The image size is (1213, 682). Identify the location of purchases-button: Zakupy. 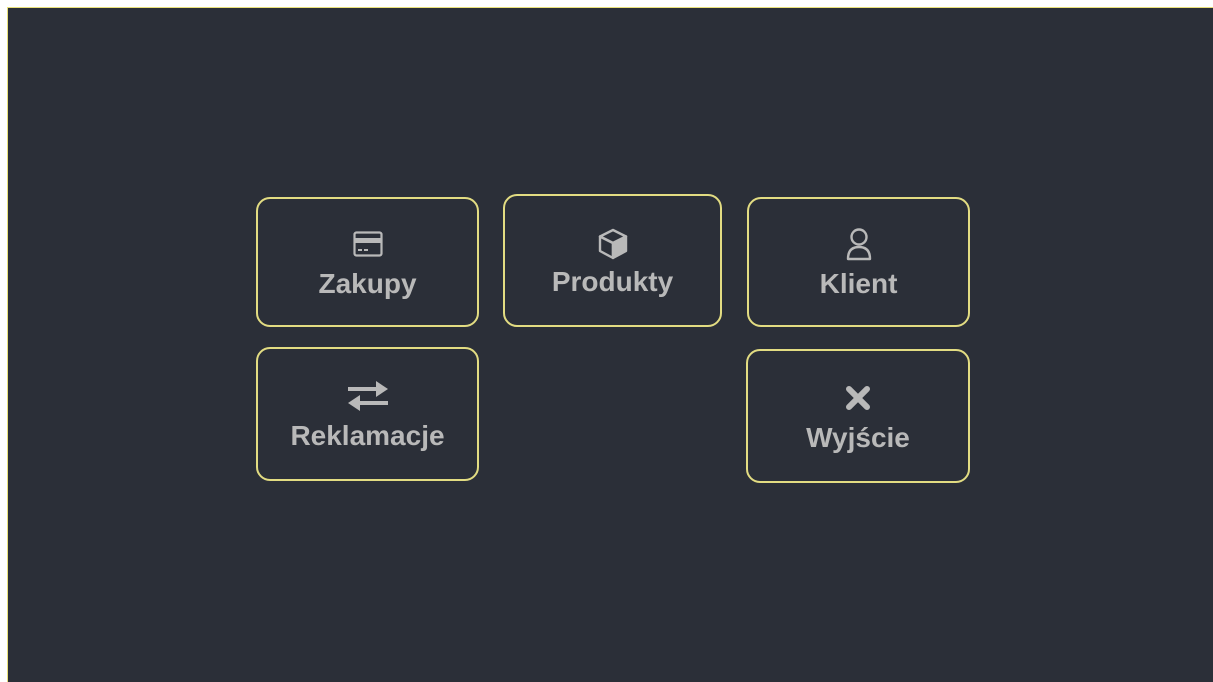
(367, 262).